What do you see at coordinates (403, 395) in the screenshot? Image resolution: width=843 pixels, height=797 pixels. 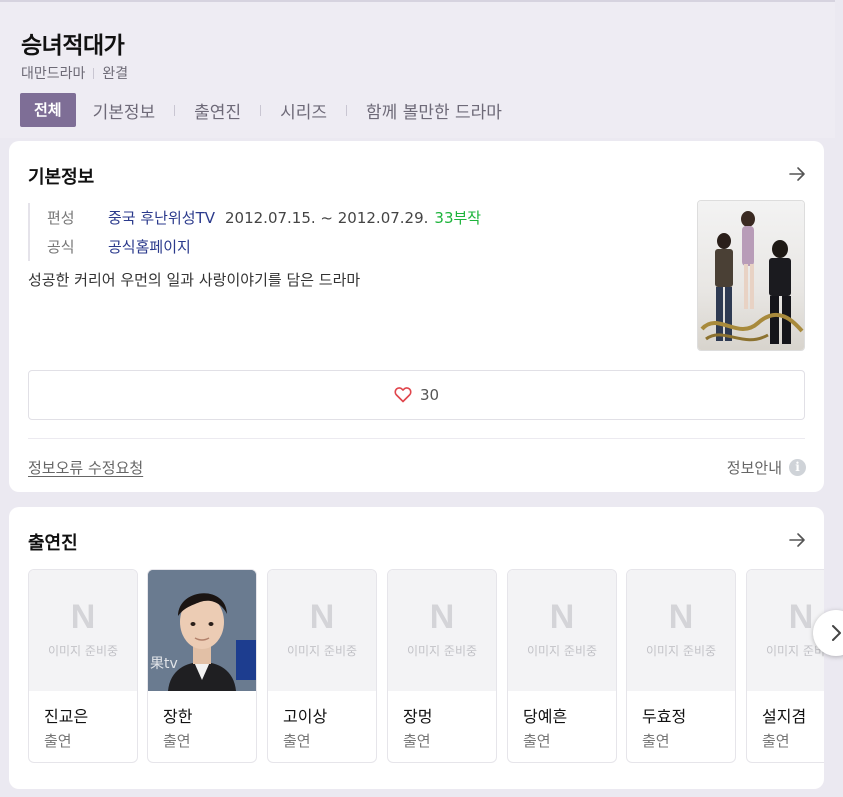 I see `heart-icon` at bounding box center [403, 395].